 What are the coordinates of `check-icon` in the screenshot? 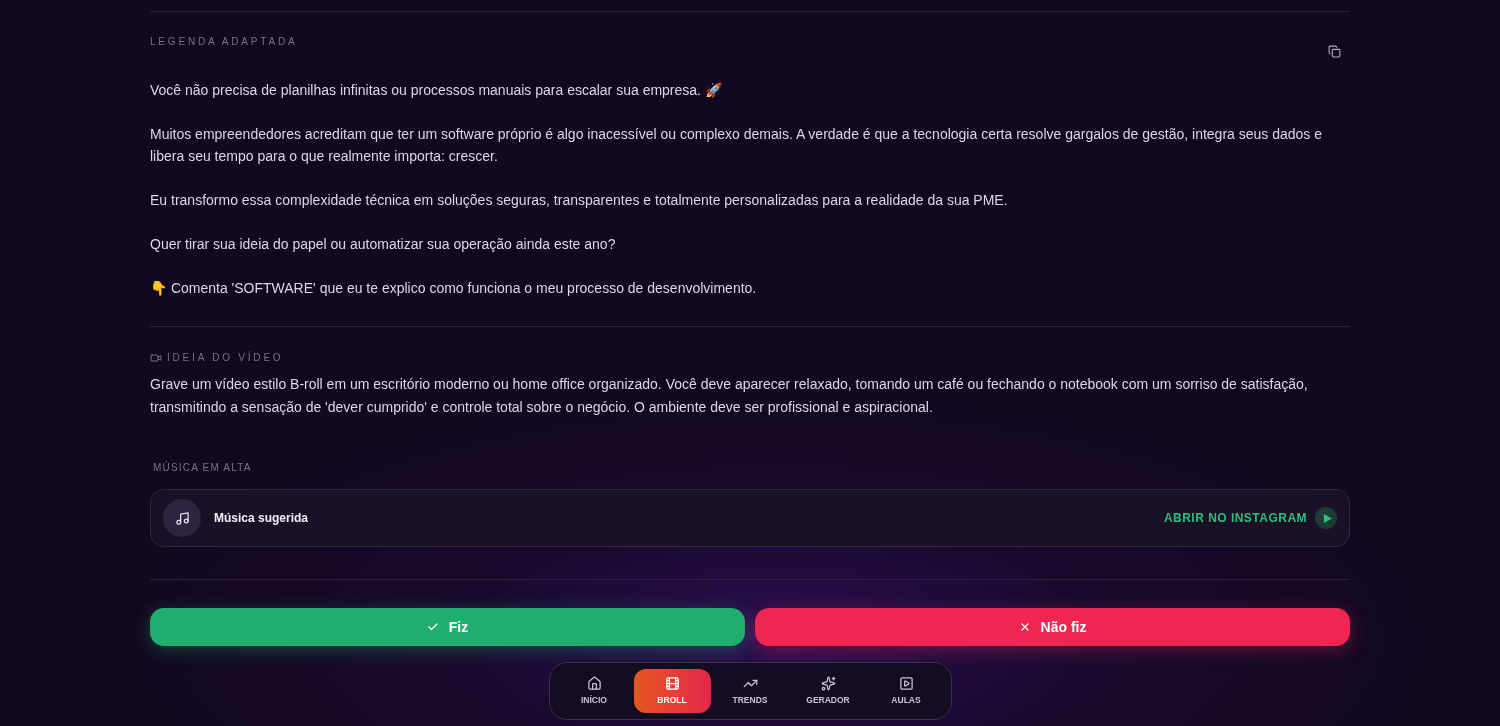 It's located at (432, 627).